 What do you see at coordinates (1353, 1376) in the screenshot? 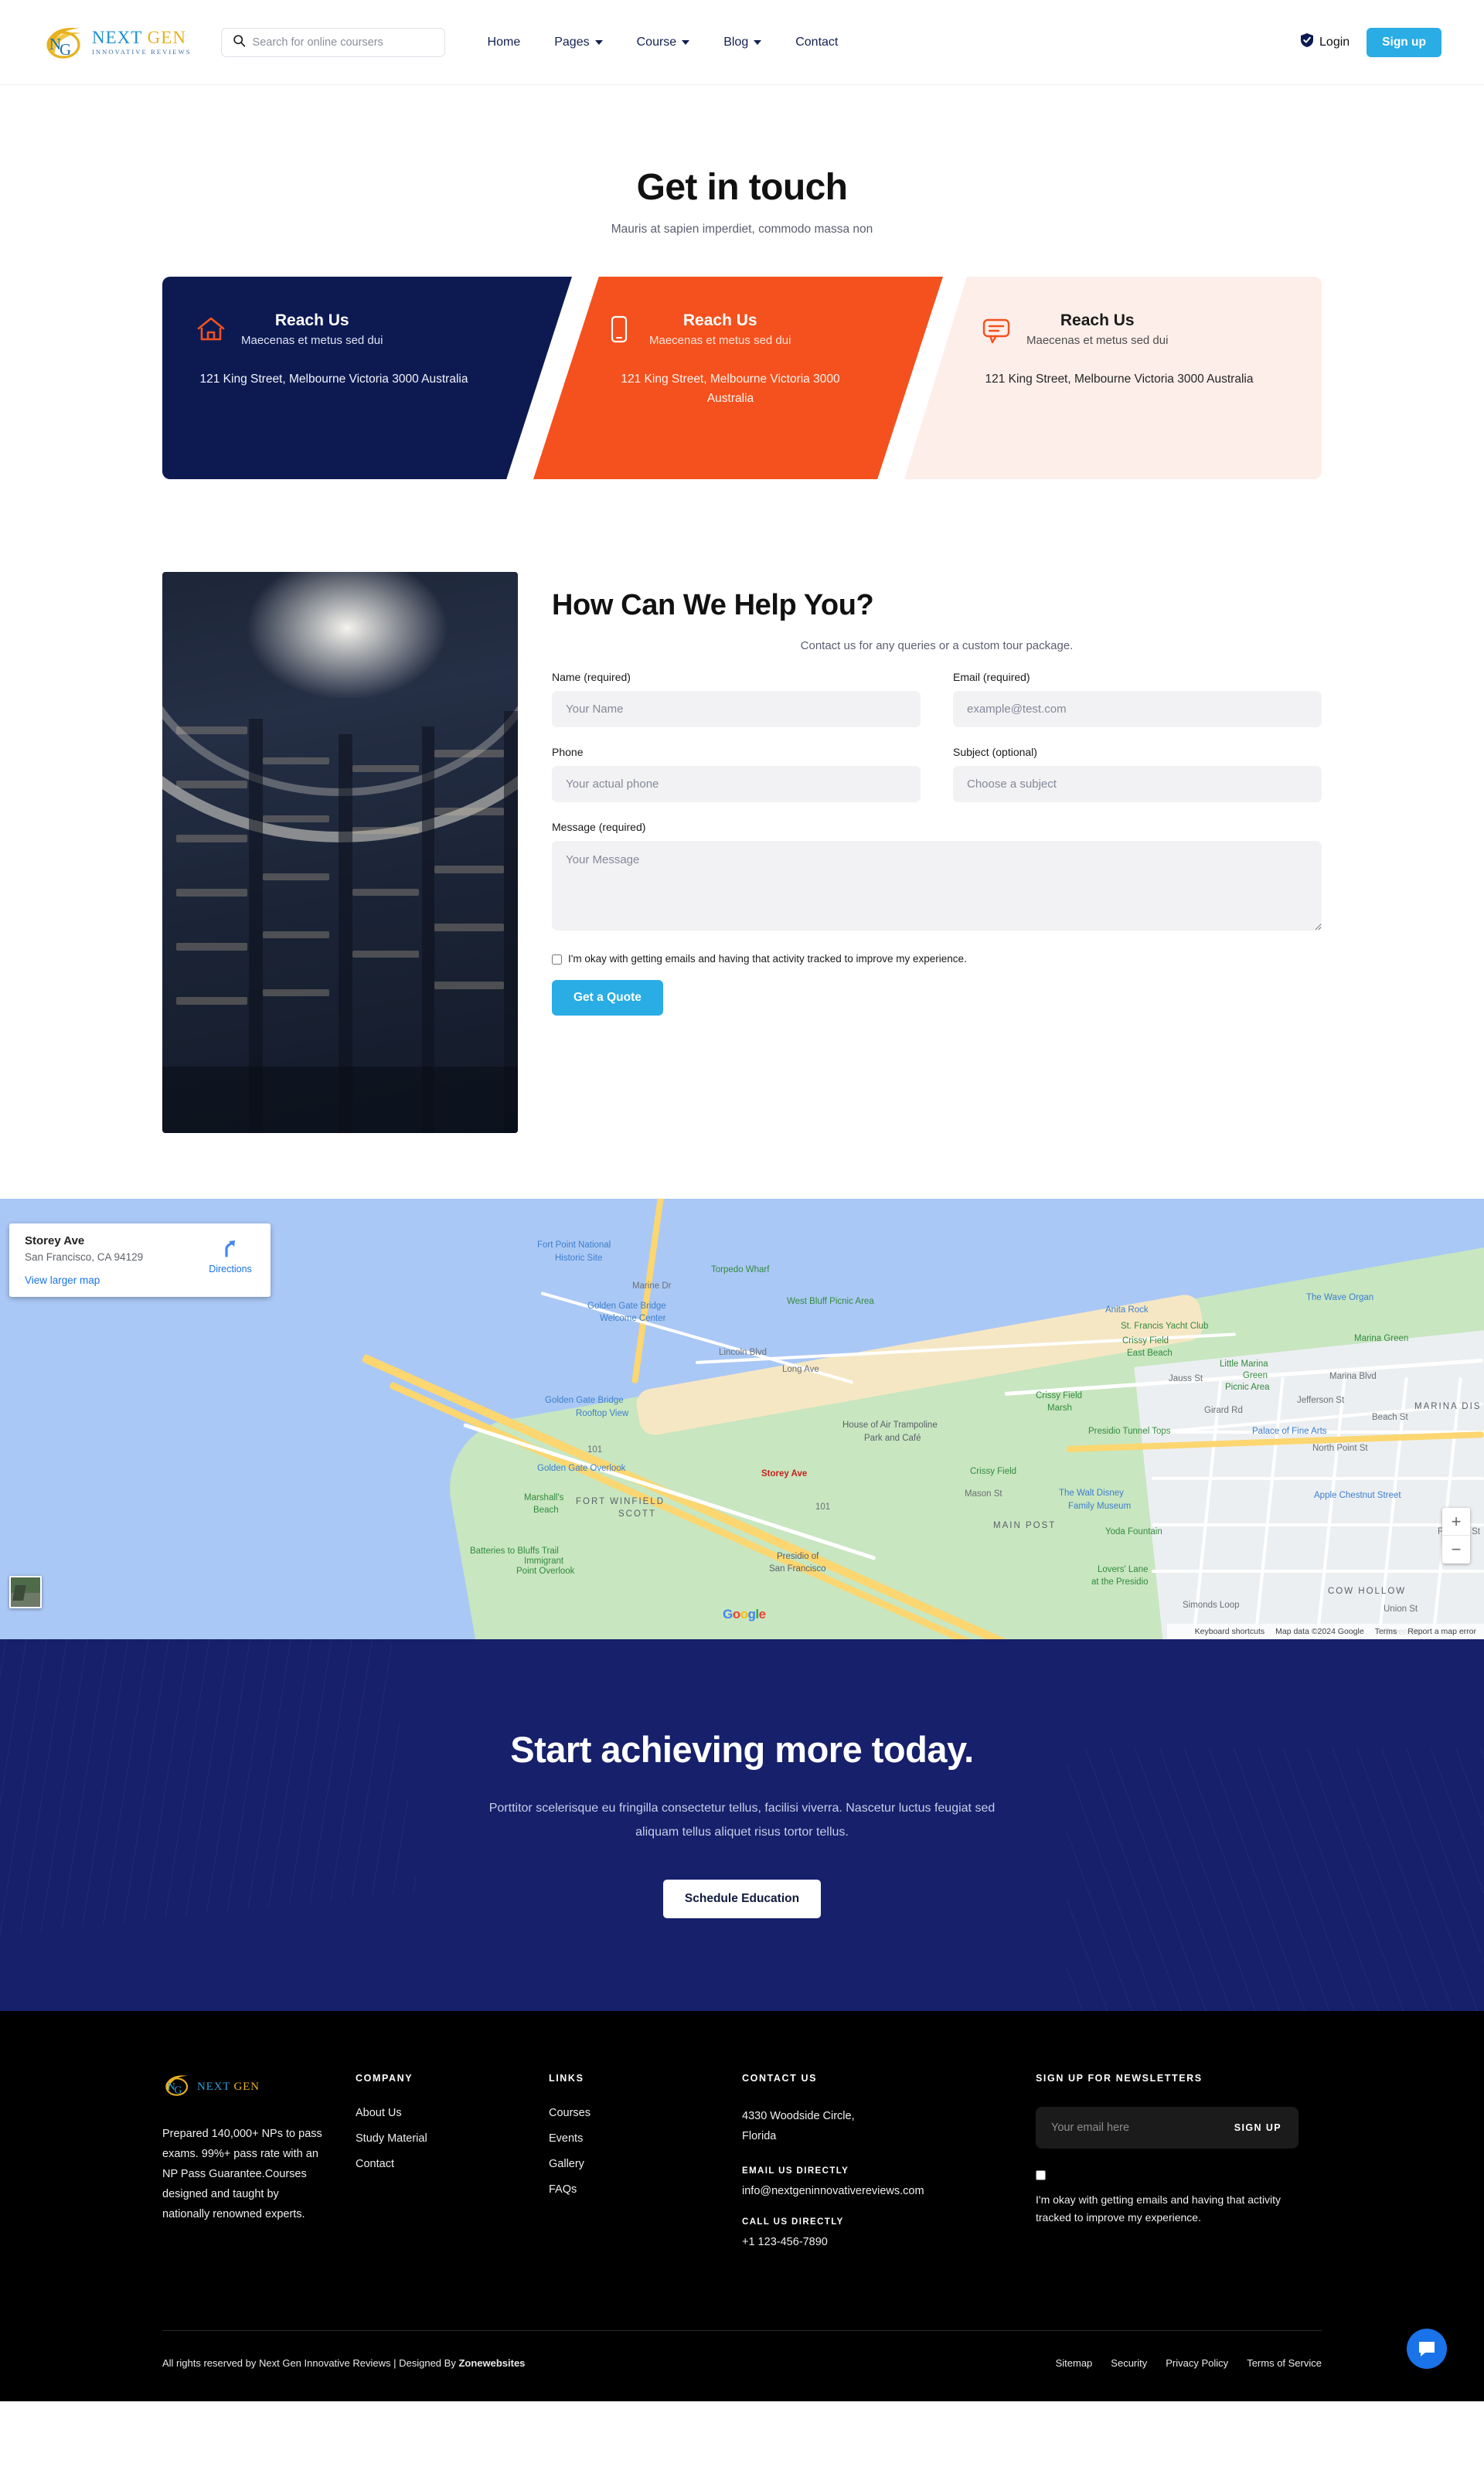
I see `map-label: Marina Blvd` at bounding box center [1353, 1376].